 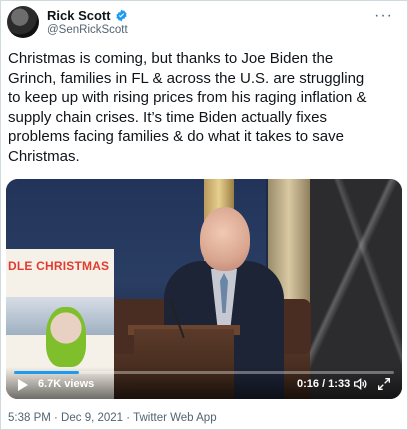 I want to click on tweet-meta: 5:38 PM · Dec 9, 2021 · Twitter Web App, so click(x=112, y=418).